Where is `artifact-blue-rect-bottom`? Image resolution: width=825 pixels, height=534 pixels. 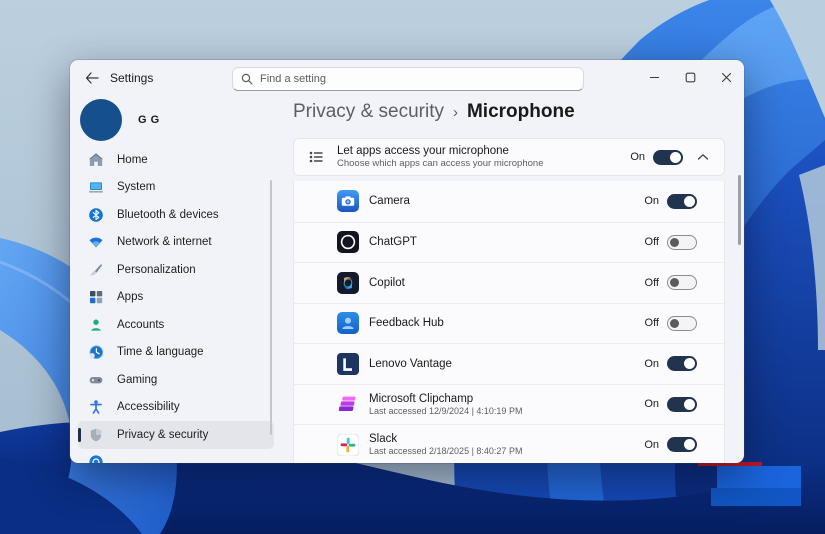 artifact-blue-rect-bottom is located at coordinates (756, 497).